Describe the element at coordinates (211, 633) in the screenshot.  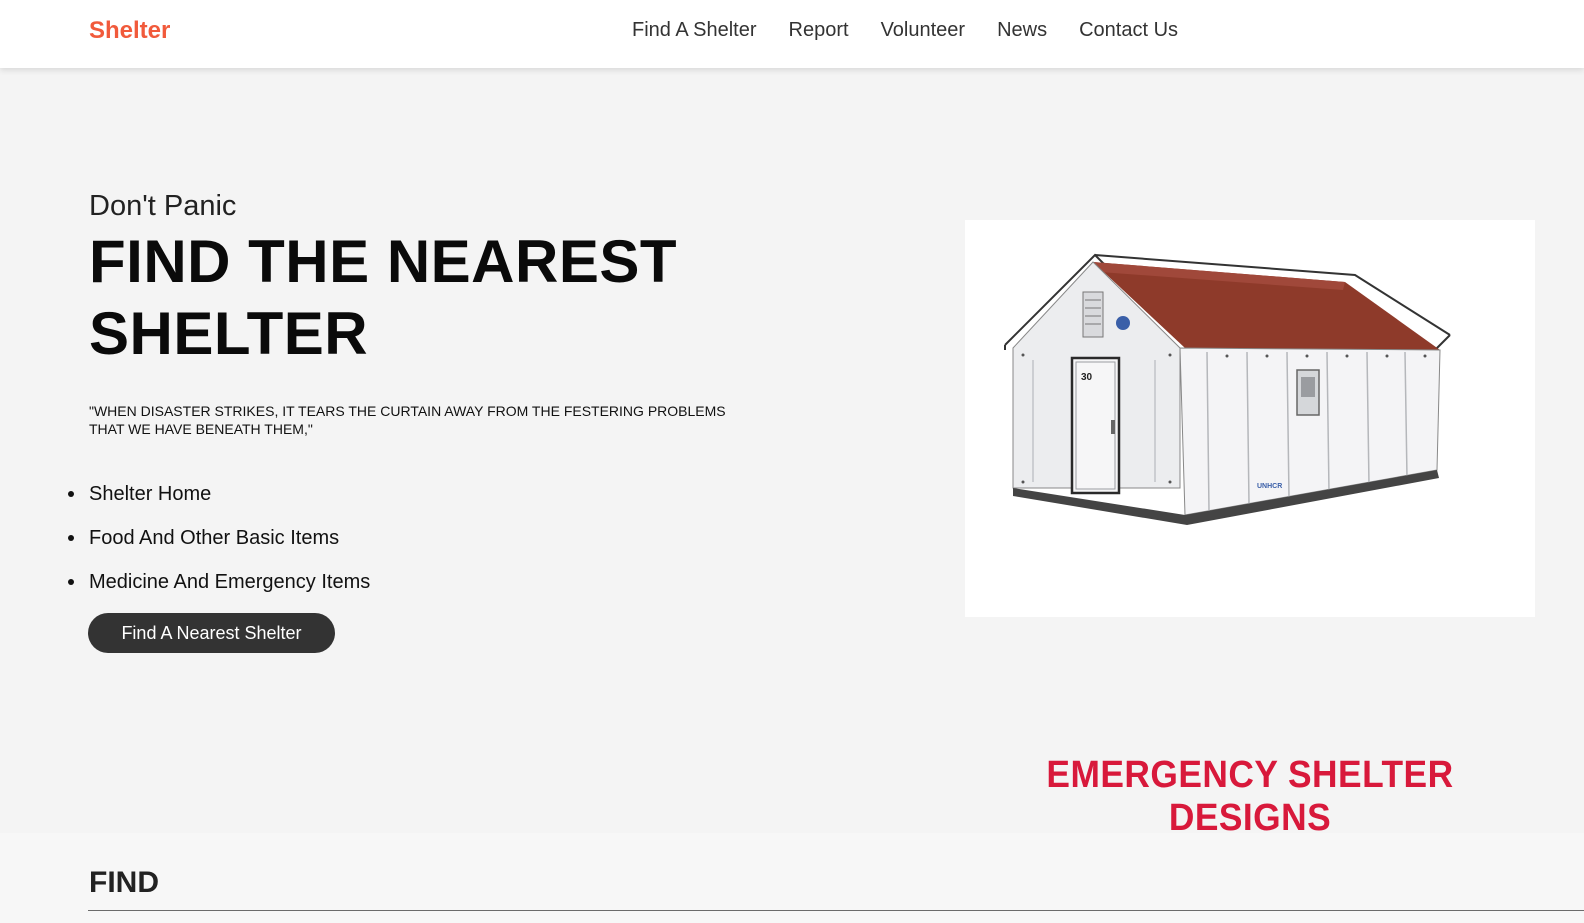
I see `find-nearest-shelter-button: Find A Nearest Shelter` at that location.